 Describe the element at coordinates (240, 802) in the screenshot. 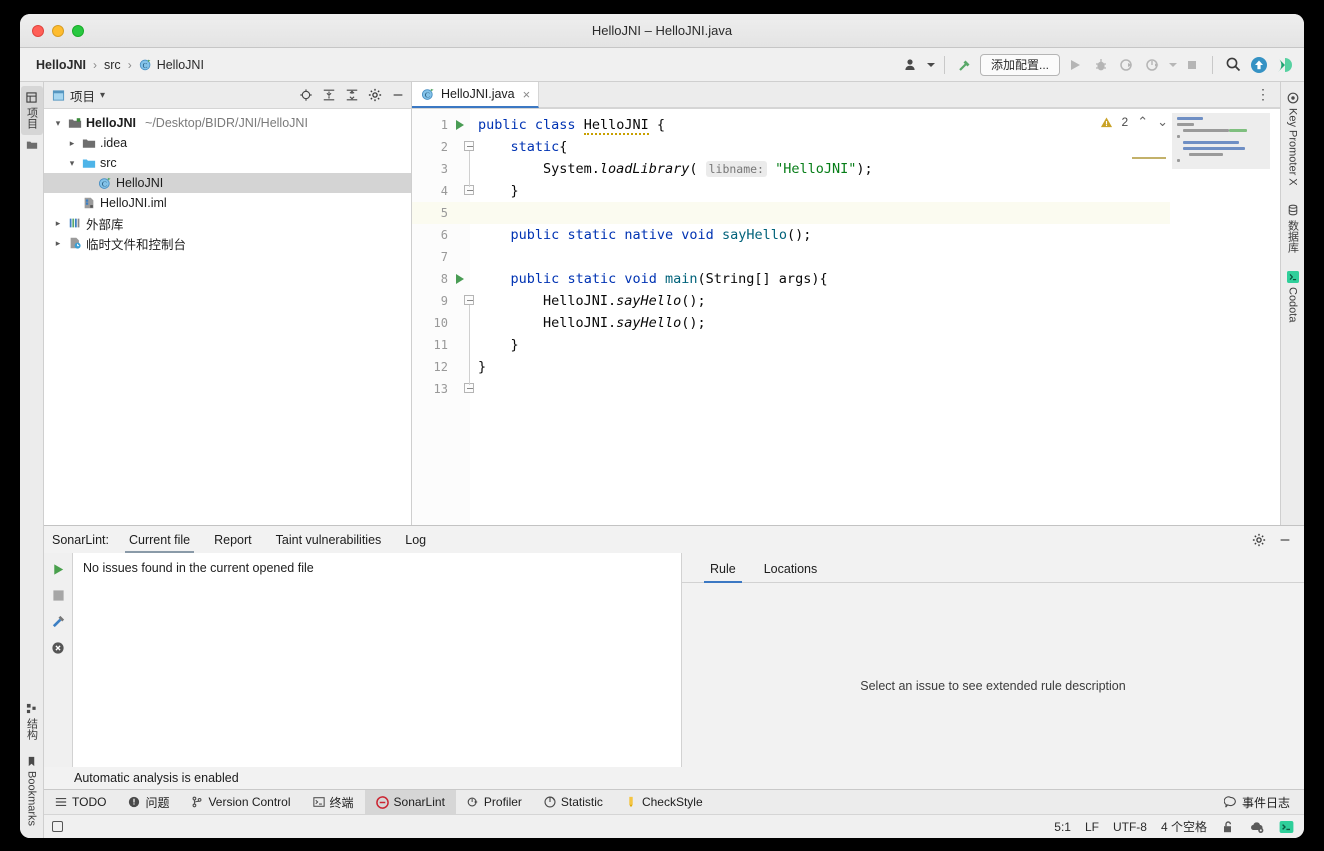

I see `bottom-tab-version-control: Version Control` at that location.